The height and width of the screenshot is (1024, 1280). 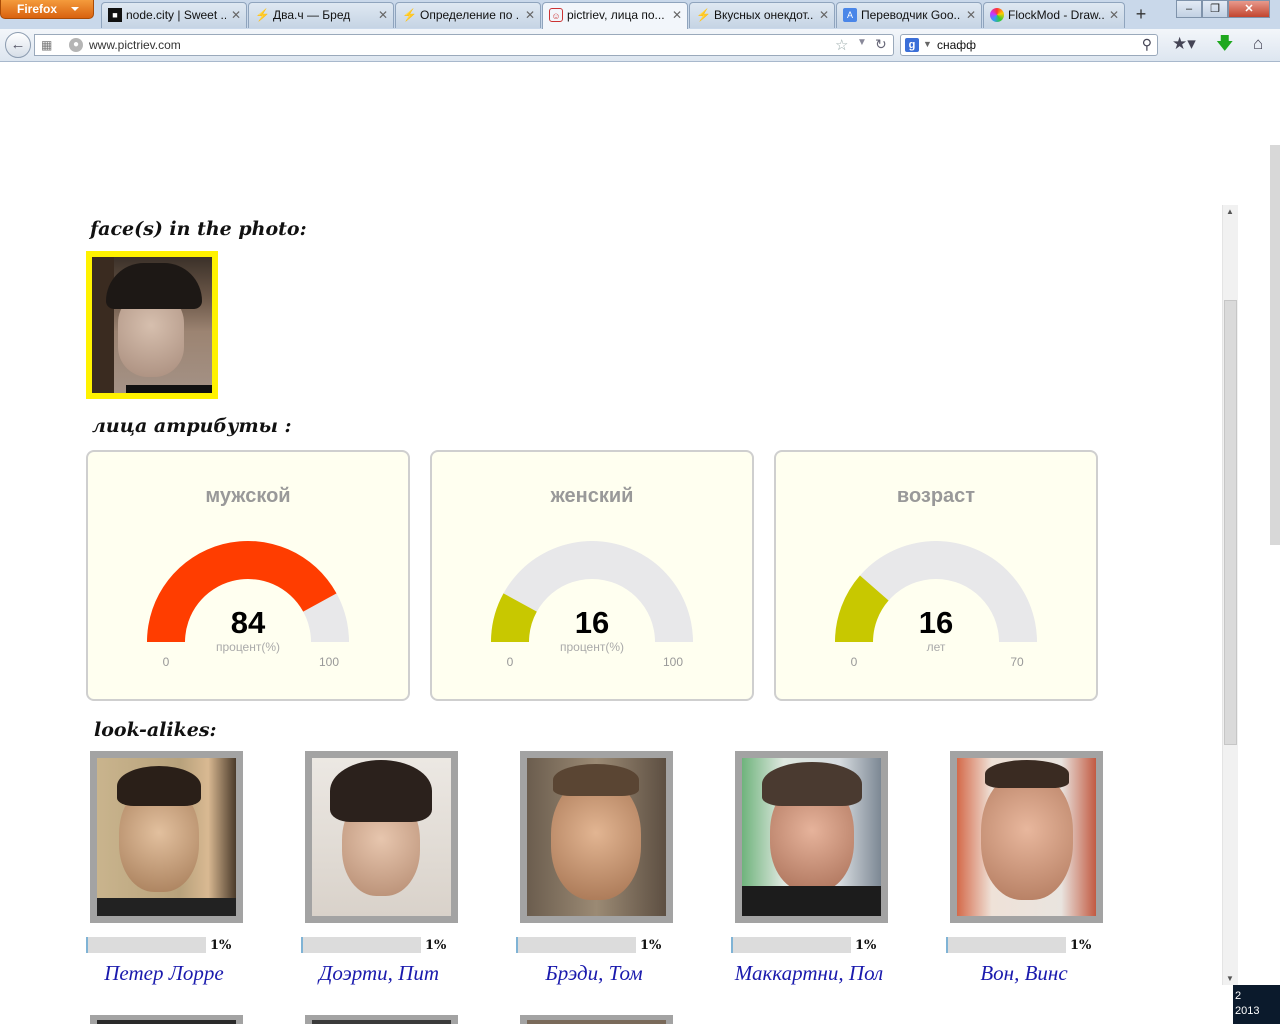 I want to click on search-input: снафф, so click(x=956, y=45).